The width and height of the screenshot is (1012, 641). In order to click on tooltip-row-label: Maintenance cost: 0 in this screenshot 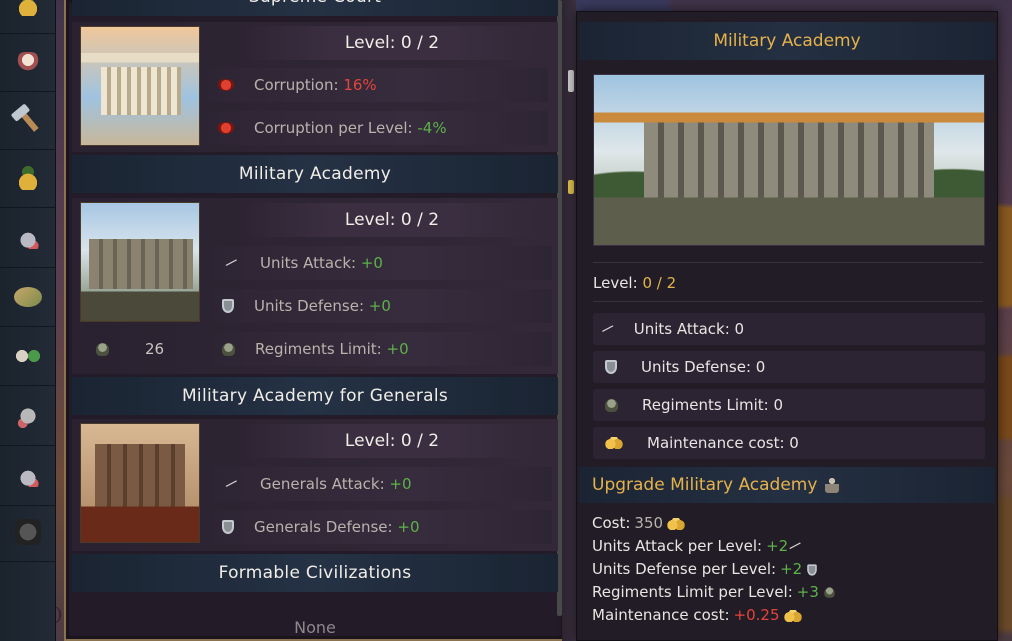, I will do `click(723, 443)`.